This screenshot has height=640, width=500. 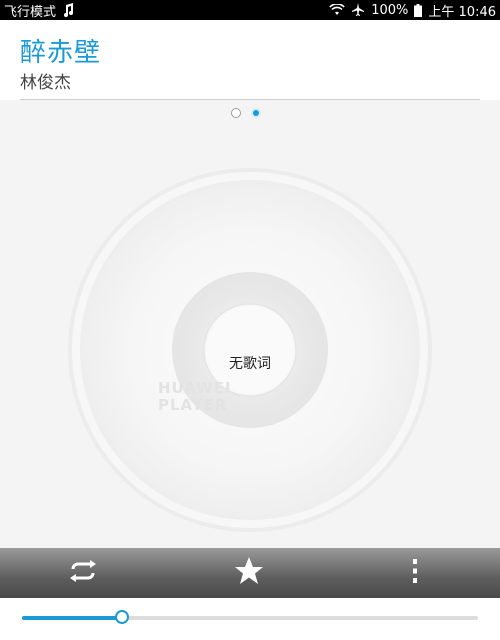 I want to click on progress-thumb, so click(x=122, y=617).